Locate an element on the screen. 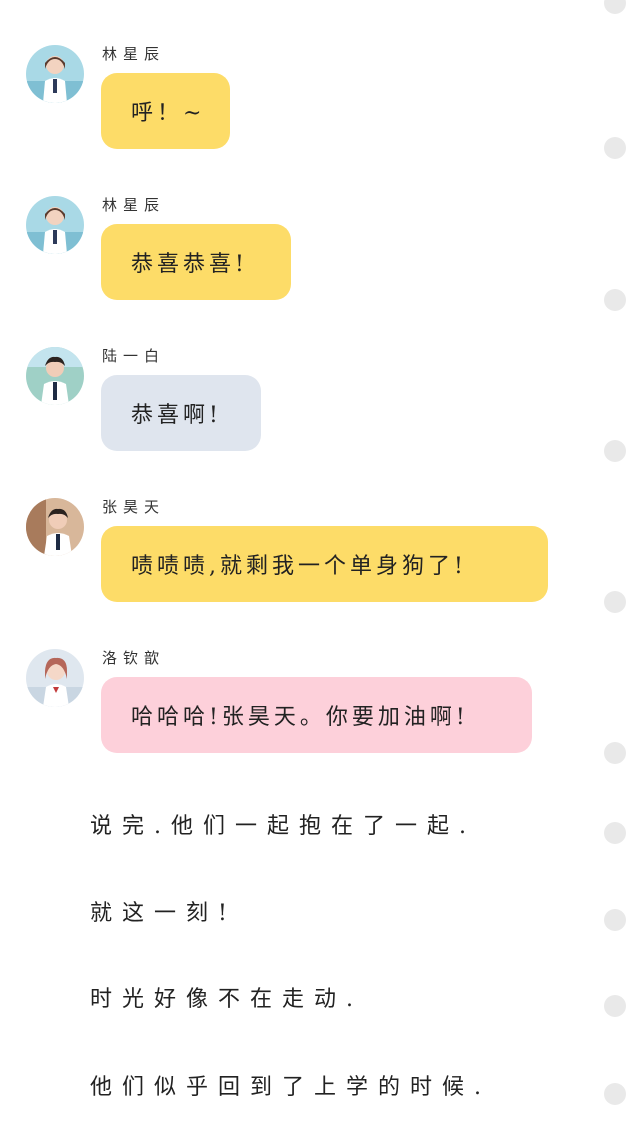 Image resolution: width=640 pixels, height=1138 pixels. sender-name: 洛钦歆 is located at coordinates (134, 658).